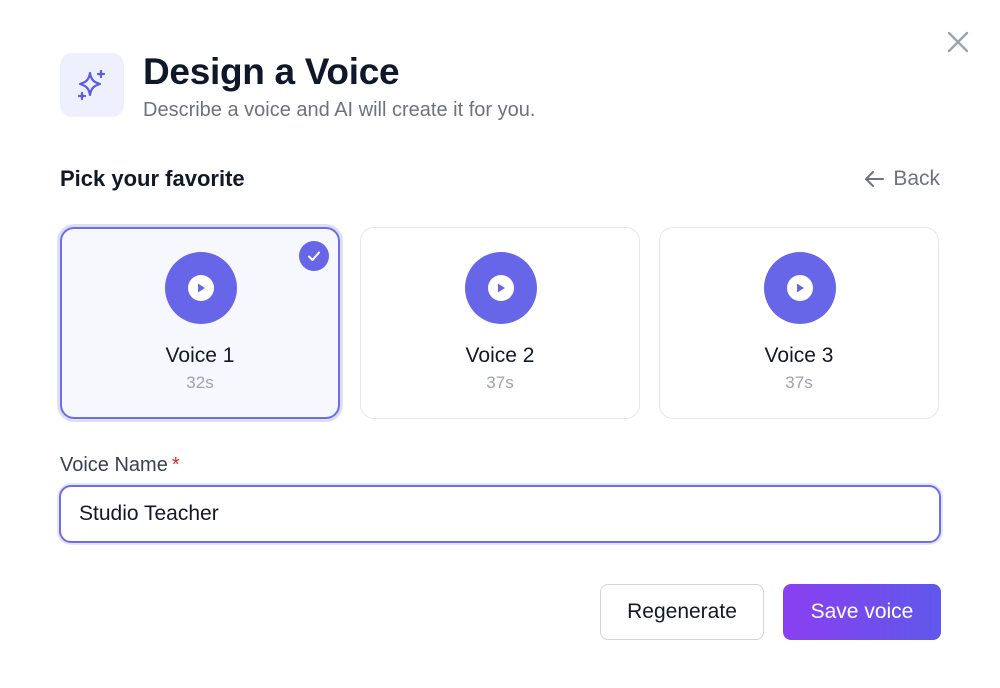  I want to click on required-marker: *, so click(175, 465).